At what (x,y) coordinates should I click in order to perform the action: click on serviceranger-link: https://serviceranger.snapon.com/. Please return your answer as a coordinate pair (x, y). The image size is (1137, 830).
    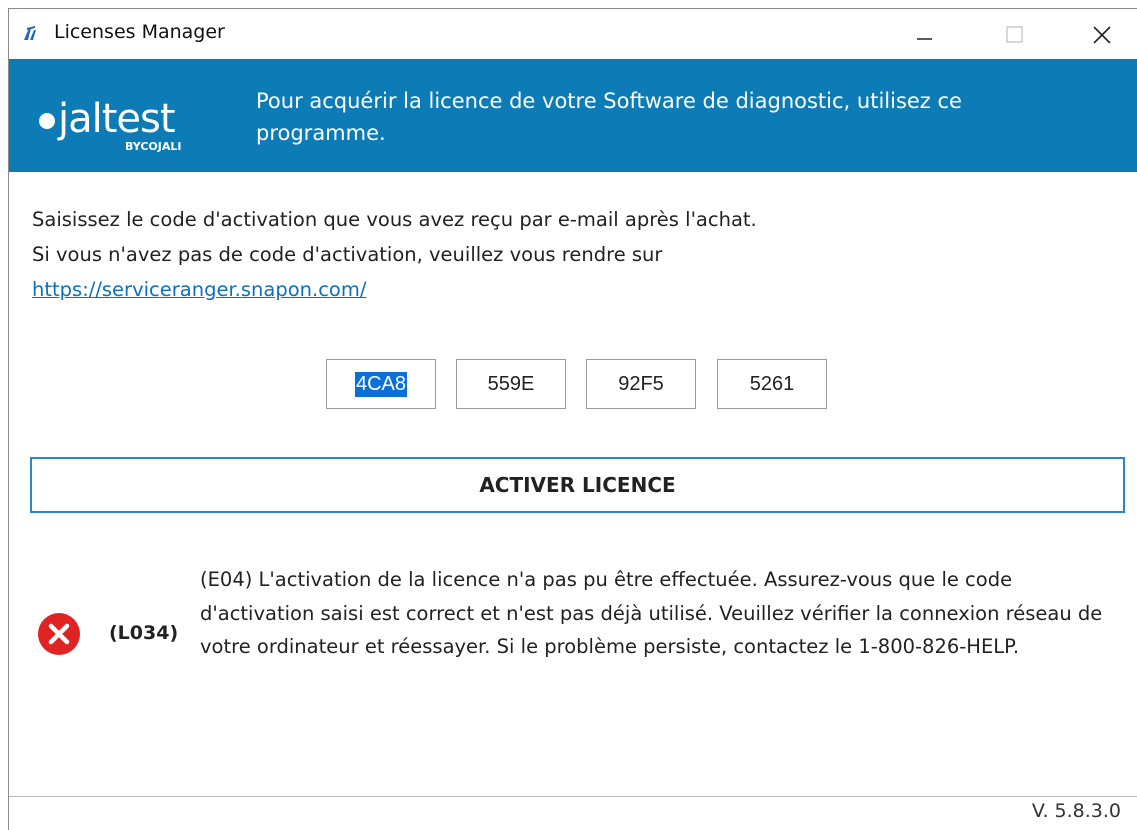
    Looking at the image, I should click on (199, 289).